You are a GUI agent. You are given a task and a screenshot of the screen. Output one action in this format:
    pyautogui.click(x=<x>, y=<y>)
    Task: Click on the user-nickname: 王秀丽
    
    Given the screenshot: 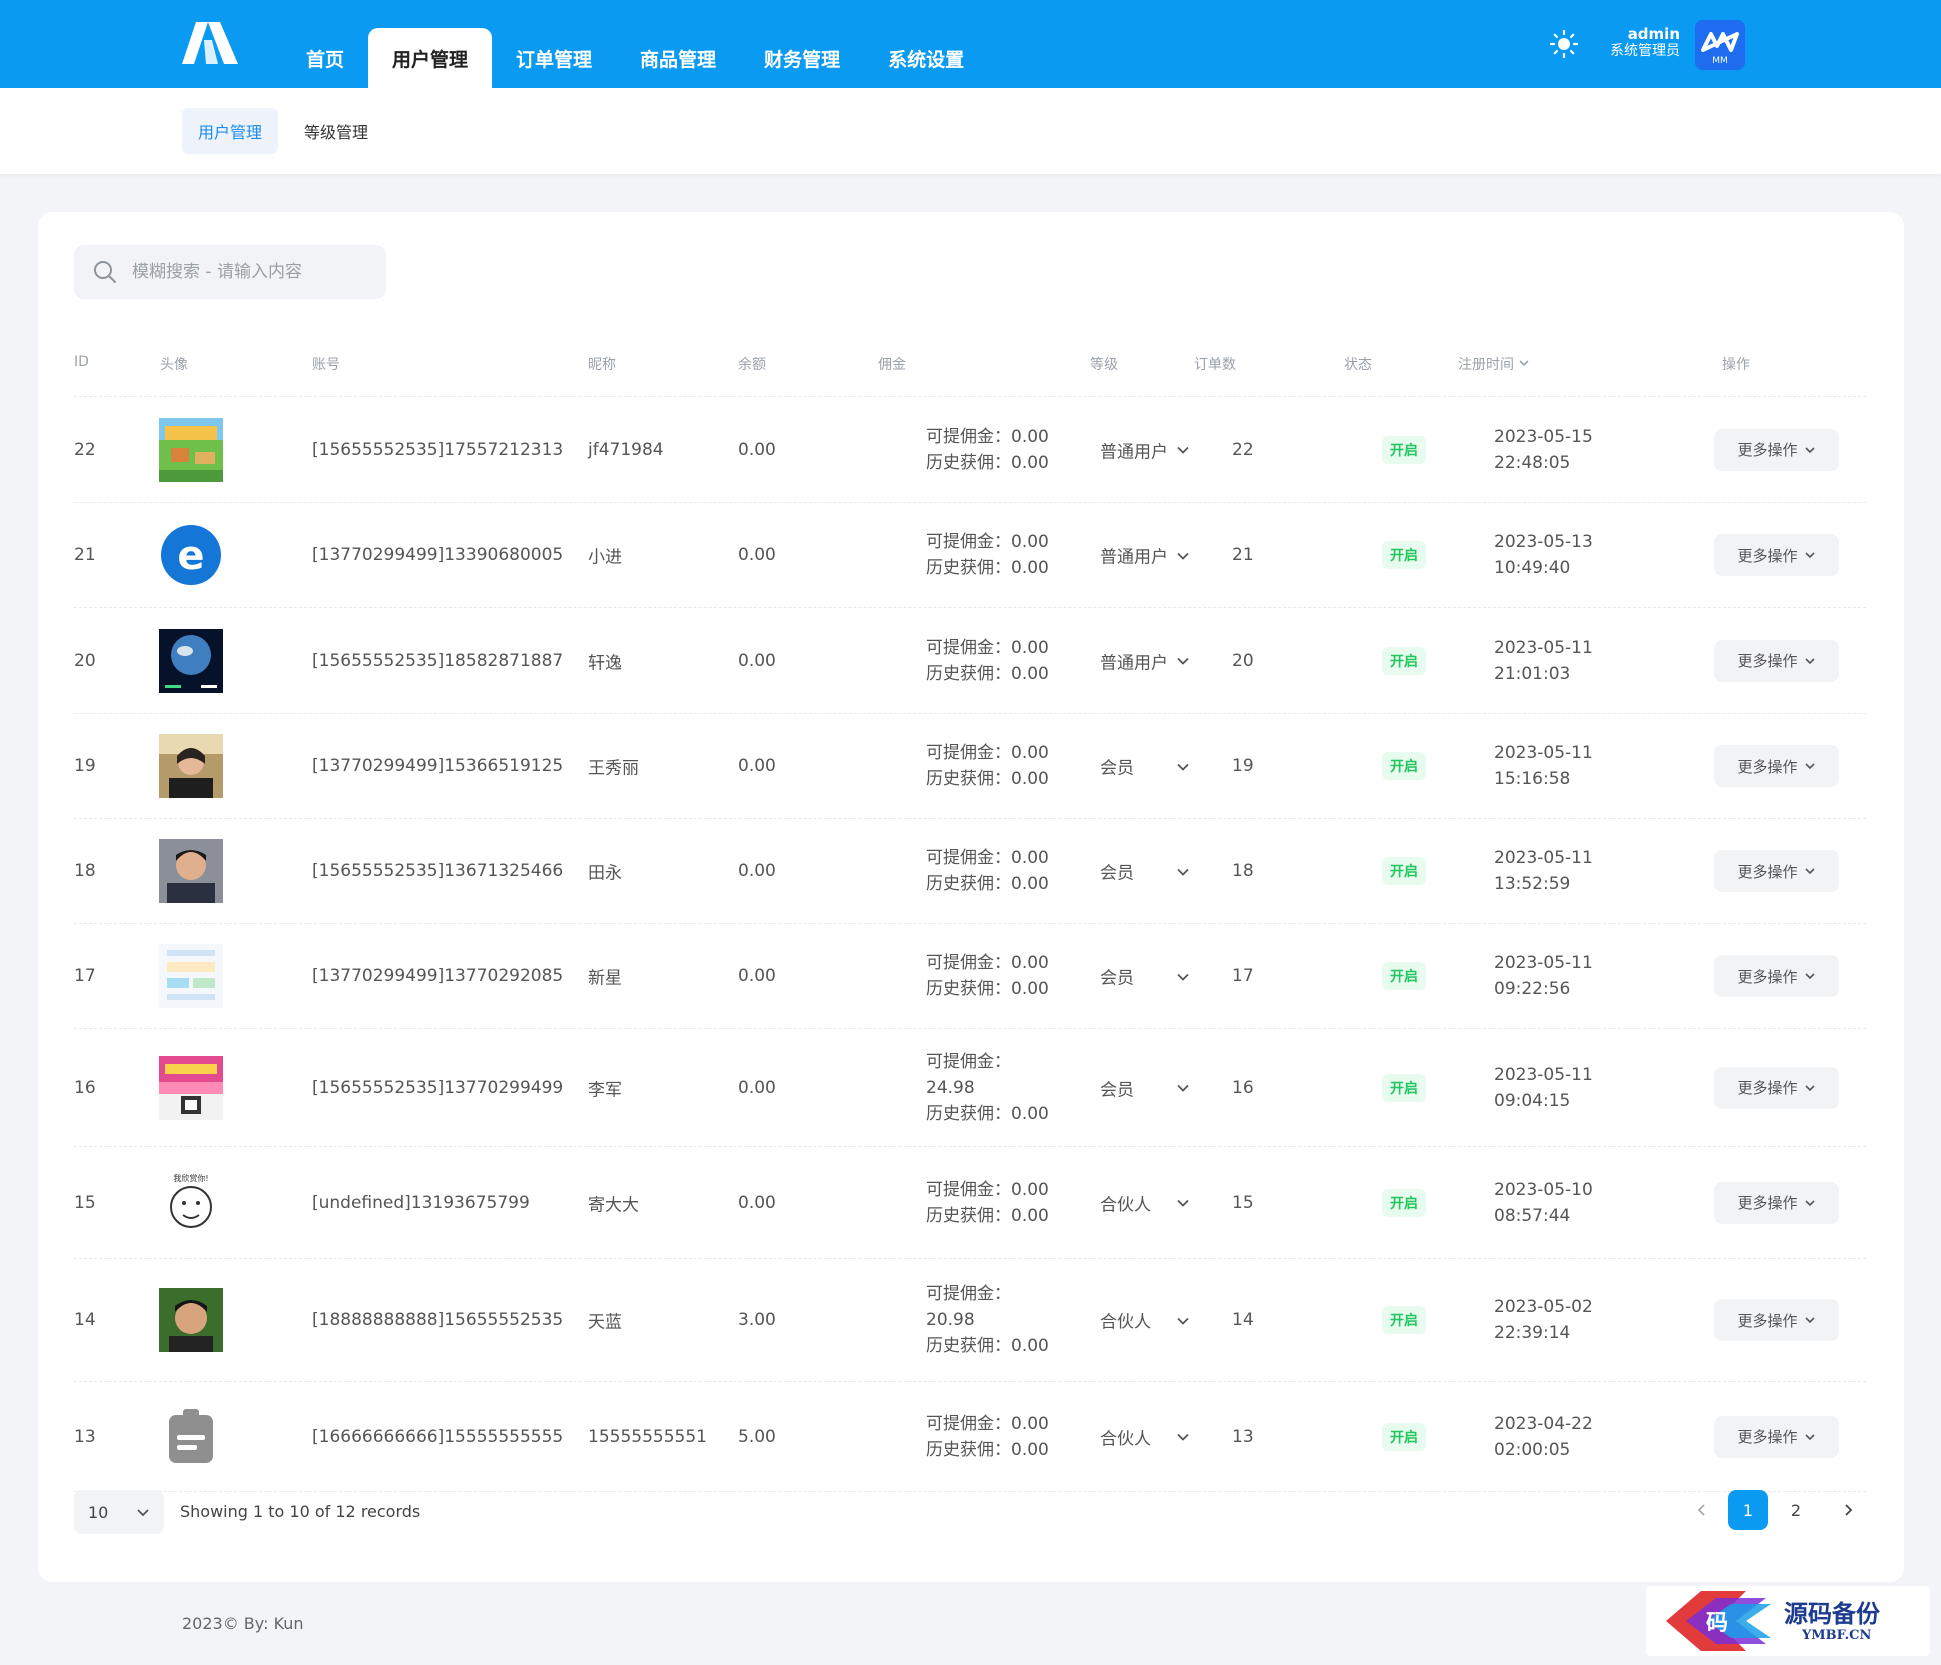 What is the action you would take?
    pyautogui.click(x=613, y=768)
    